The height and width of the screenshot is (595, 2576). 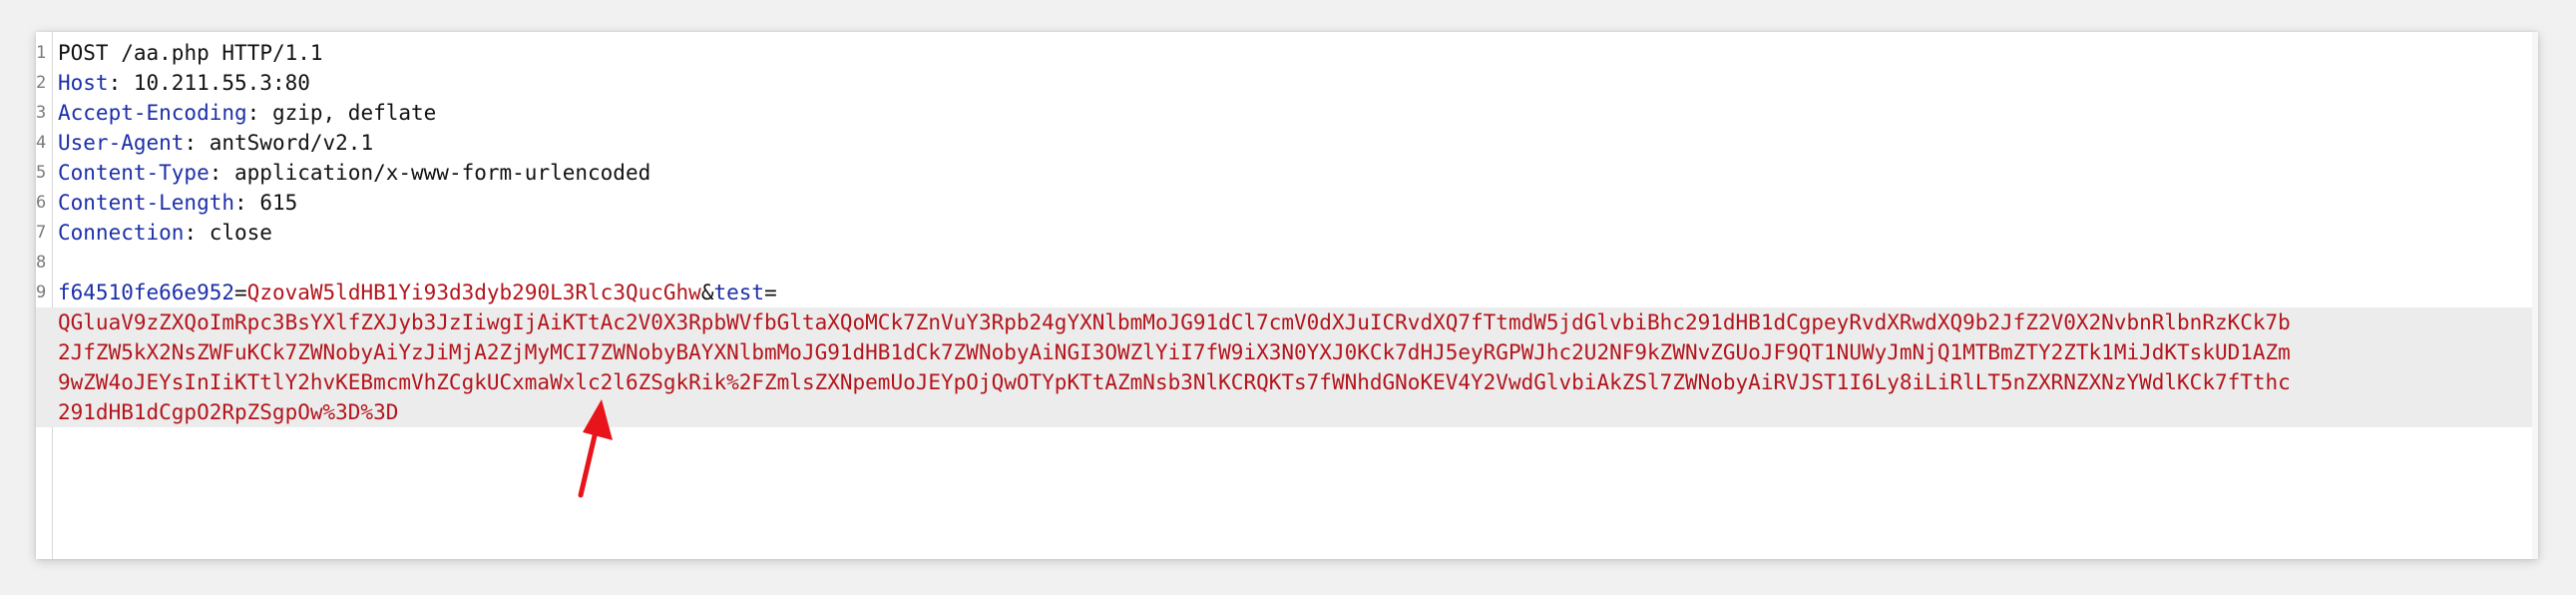 What do you see at coordinates (1284, 263) in the screenshot?
I see `blank-line: 8` at bounding box center [1284, 263].